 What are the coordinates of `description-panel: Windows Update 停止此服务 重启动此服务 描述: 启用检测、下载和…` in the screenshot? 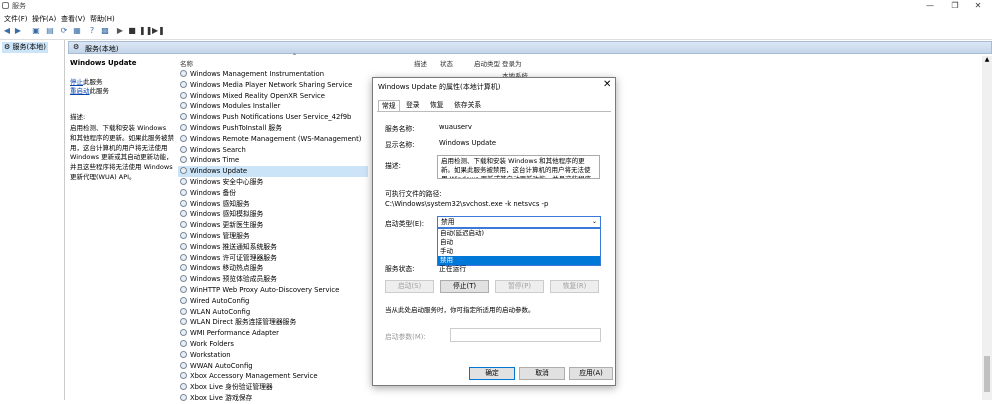 It's located at (122, 228).